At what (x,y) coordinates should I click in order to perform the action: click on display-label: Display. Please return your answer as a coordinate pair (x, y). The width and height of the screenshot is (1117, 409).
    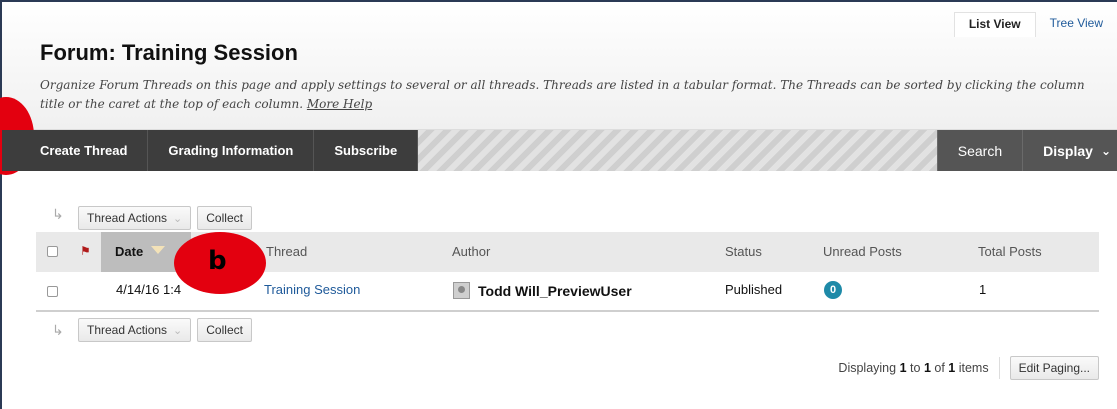
    Looking at the image, I should click on (1068, 150).